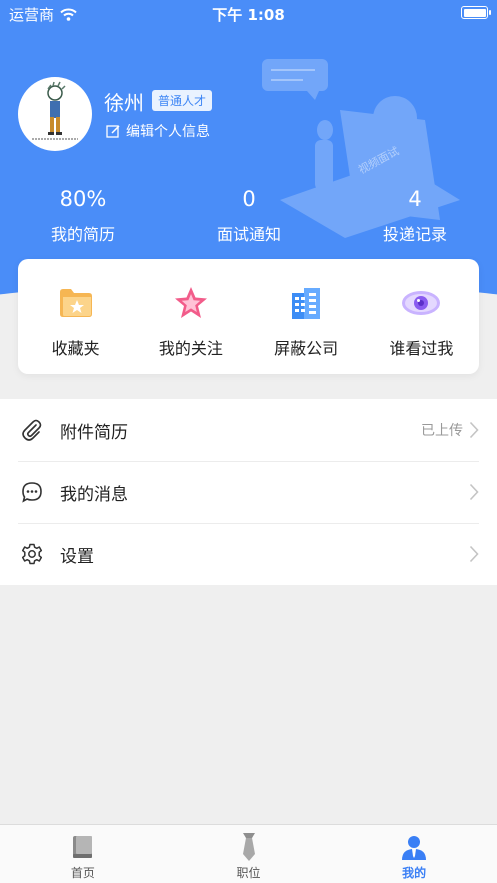 This screenshot has width=497, height=883. Describe the element at coordinates (414, 215) in the screenshot. I see `stat-applications: 4 投递记录` at that location.